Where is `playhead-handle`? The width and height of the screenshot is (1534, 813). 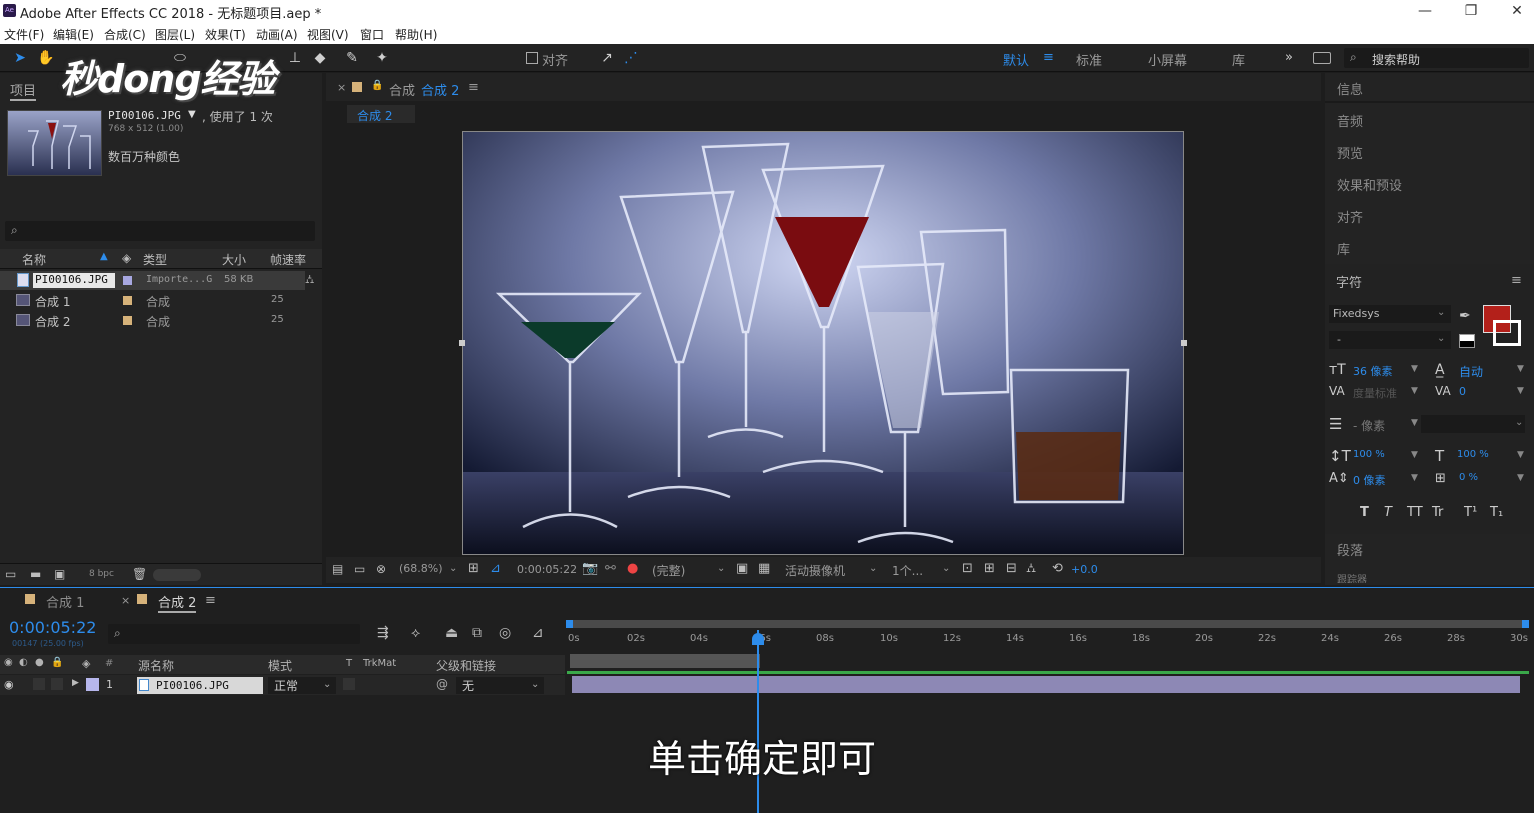 playhead-handle is located at coordinates (758, 639).